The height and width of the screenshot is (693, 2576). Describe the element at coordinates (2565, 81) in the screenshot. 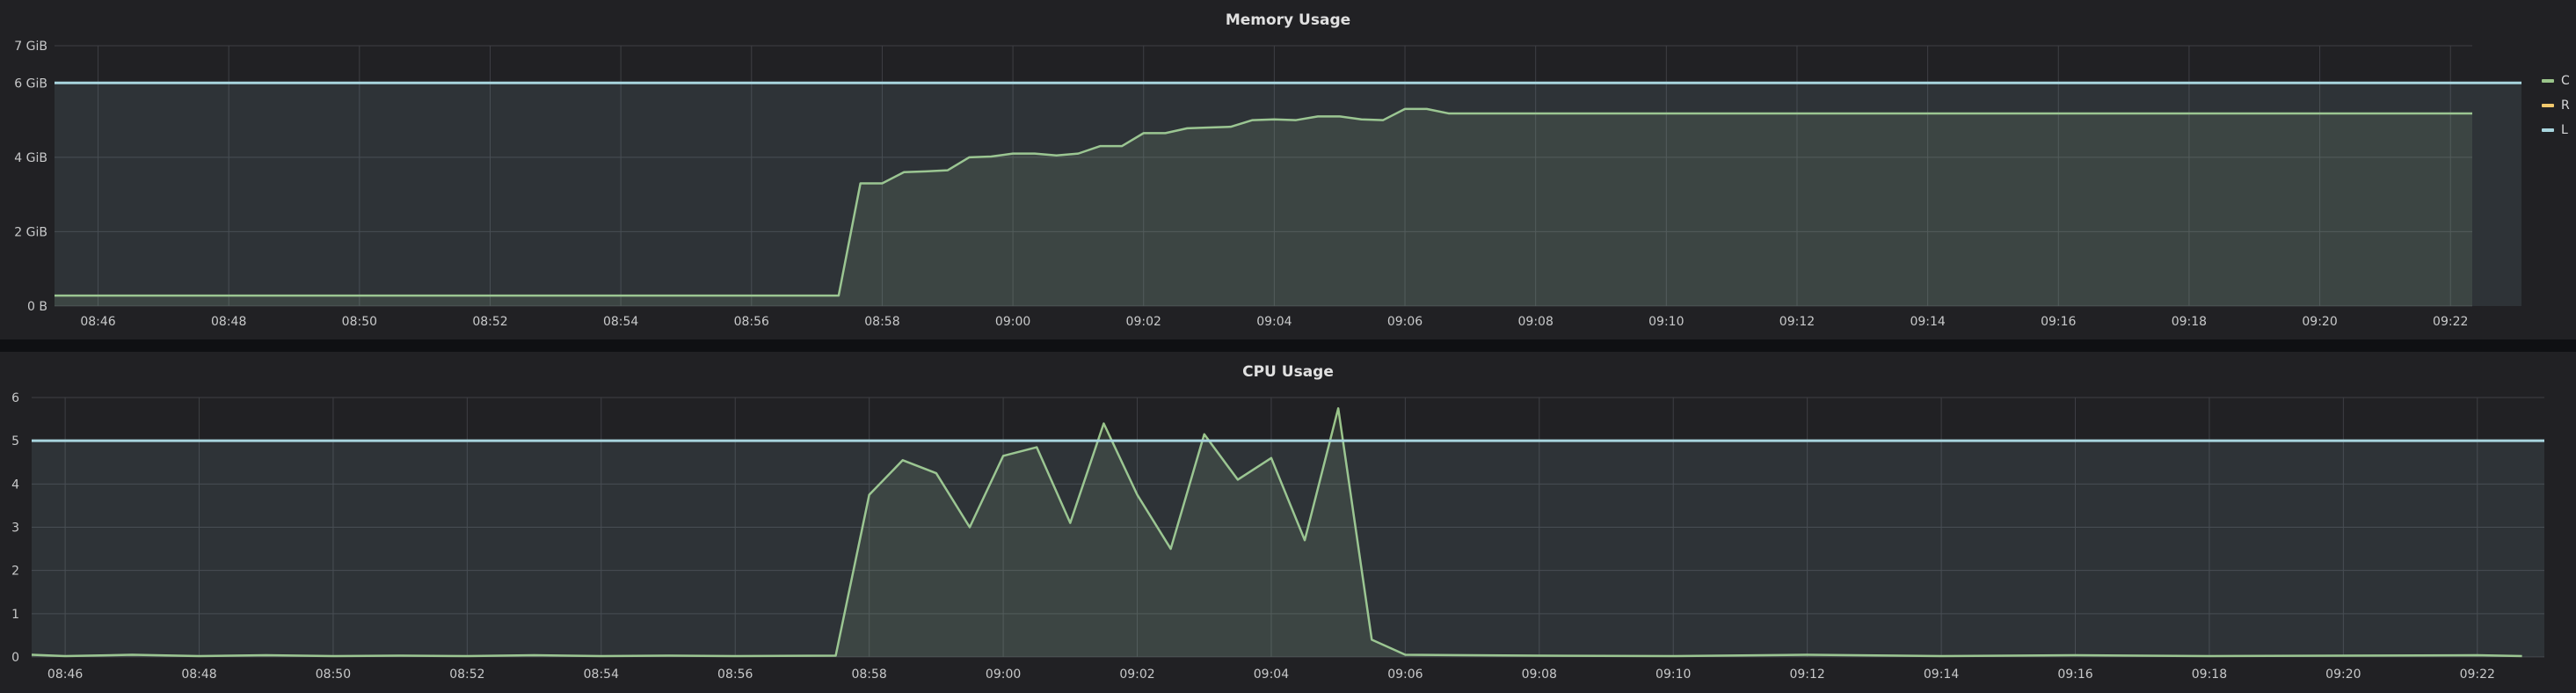

I see `legend-label: C` at that location.